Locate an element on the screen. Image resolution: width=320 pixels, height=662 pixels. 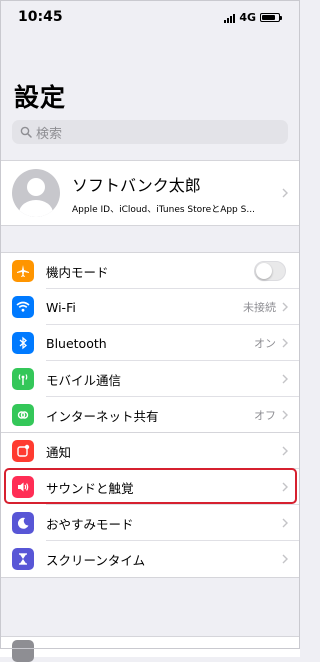
bluetooth-value: オン is located at coordinates (265, 343).